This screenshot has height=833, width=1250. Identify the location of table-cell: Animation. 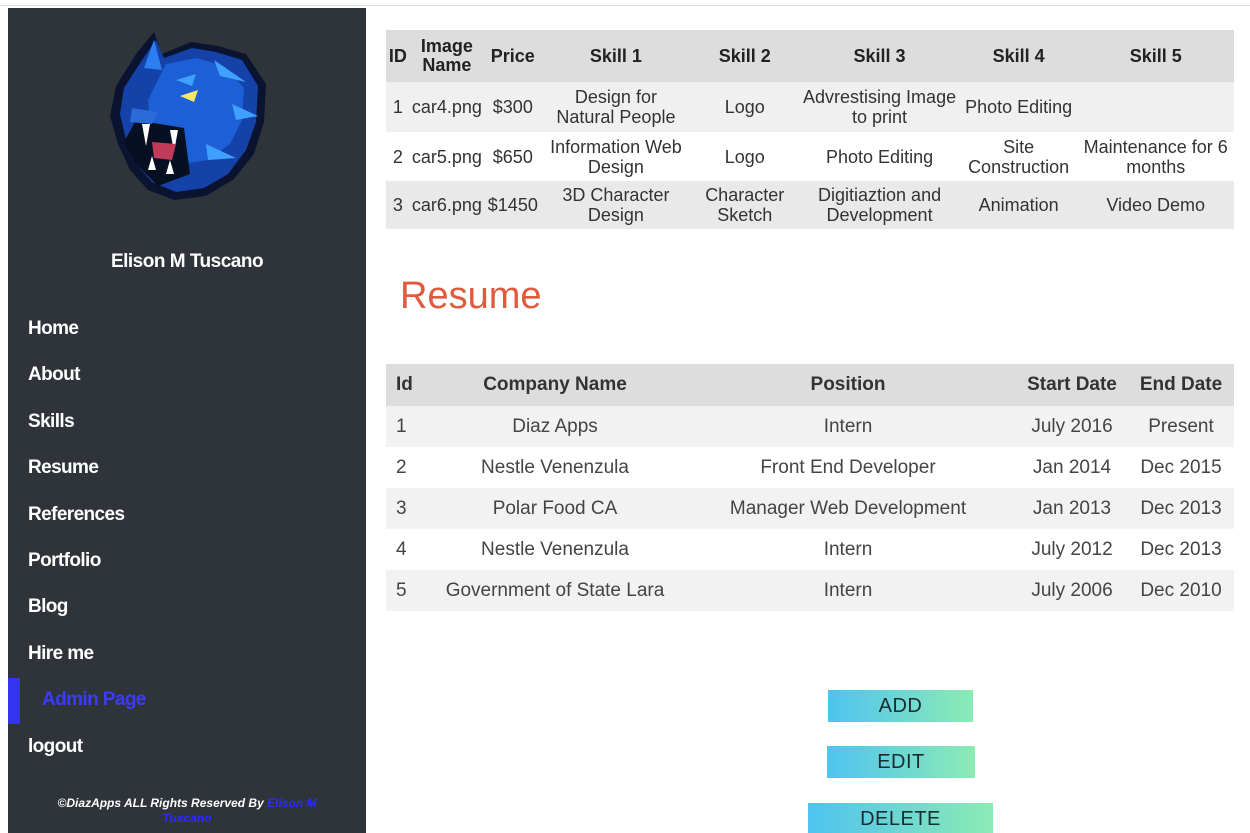
(1018, 205).